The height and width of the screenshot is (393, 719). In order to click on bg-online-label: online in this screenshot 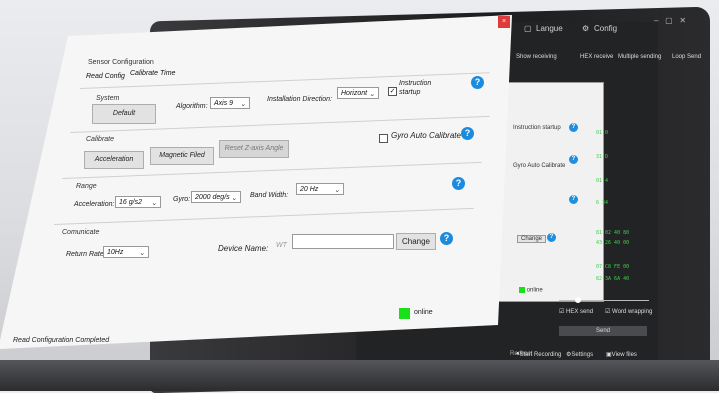, I will do `click(531, 290)`.